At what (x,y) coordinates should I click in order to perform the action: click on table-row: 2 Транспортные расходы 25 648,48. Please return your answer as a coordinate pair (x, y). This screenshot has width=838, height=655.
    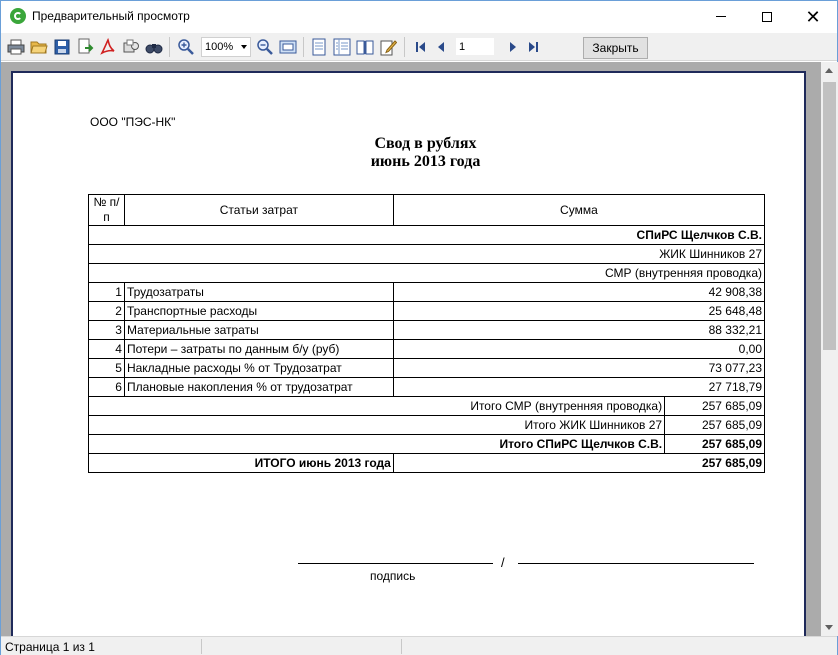
    Looking at the image, I should click on (427, 311).